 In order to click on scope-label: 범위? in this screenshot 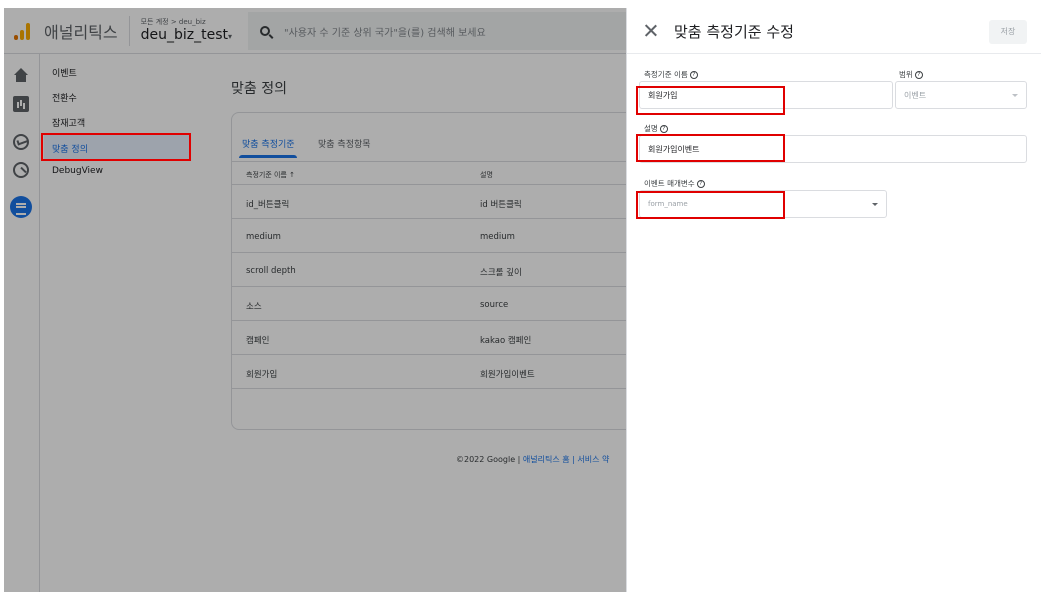, I will do `click(911, 74)`.